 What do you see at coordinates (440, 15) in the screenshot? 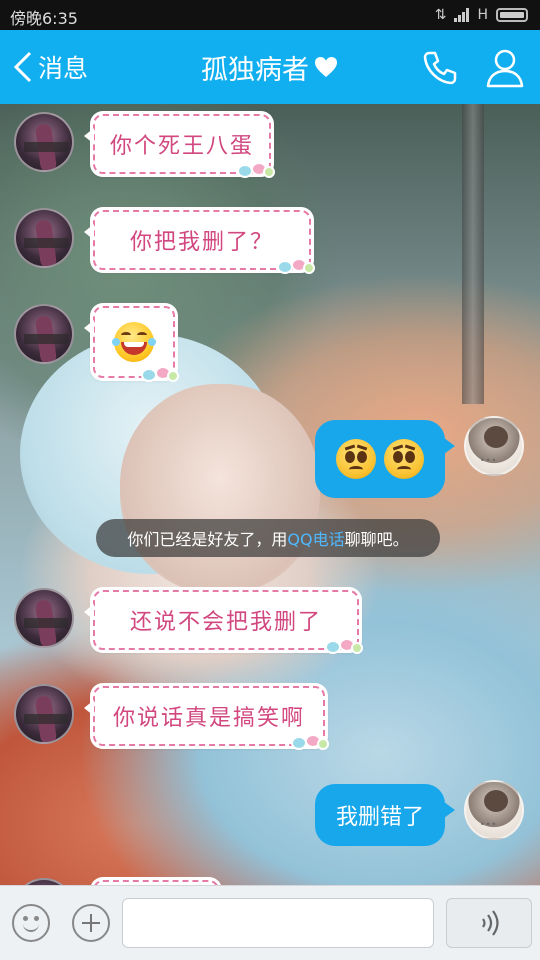
I see `data-transfer-icon: ⇅` at bounding box center [440, 15].